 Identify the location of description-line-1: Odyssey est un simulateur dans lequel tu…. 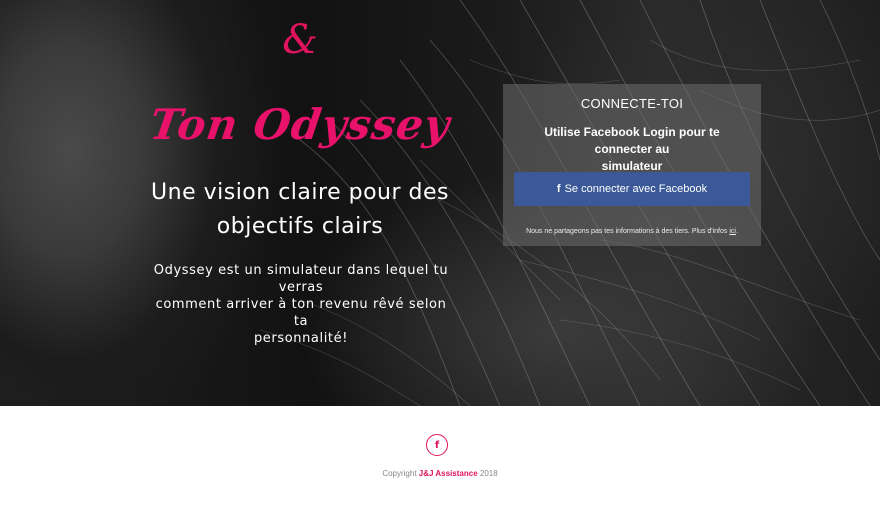
(301, 279).